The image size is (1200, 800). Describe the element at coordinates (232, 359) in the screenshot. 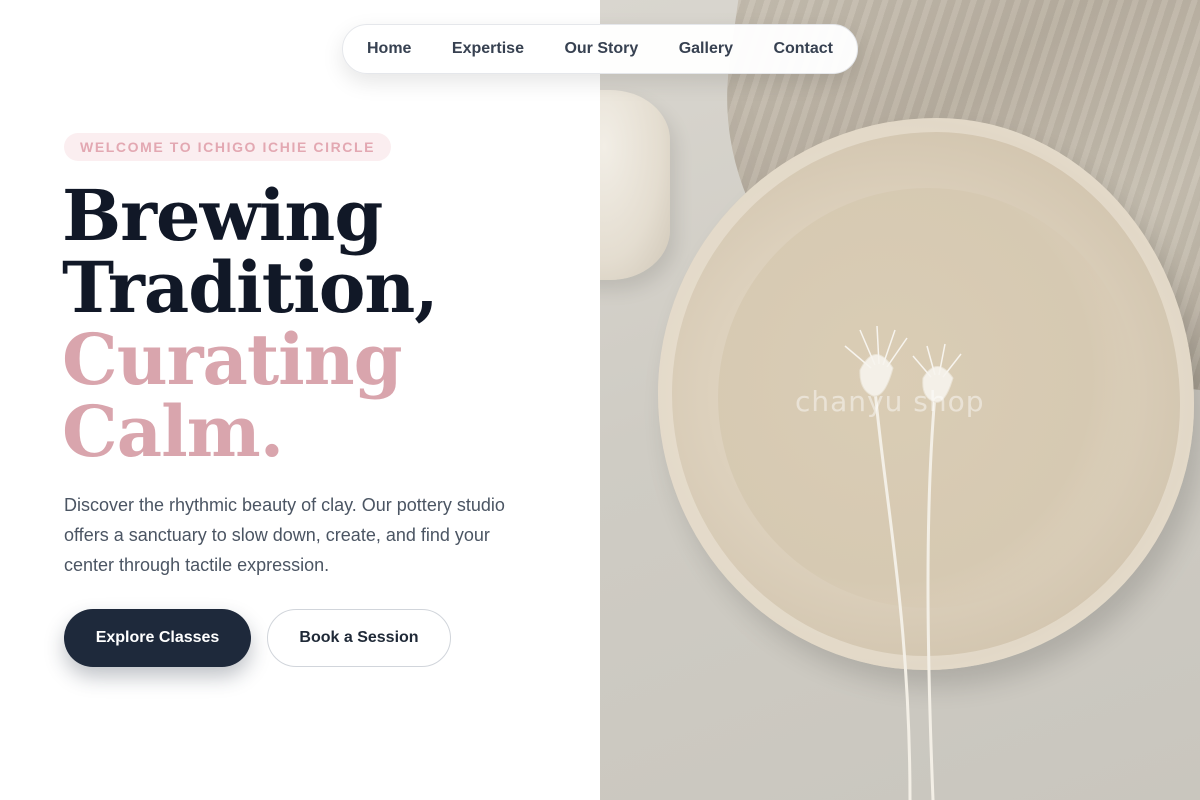

I see `headline-line-3: Curating` at that location.